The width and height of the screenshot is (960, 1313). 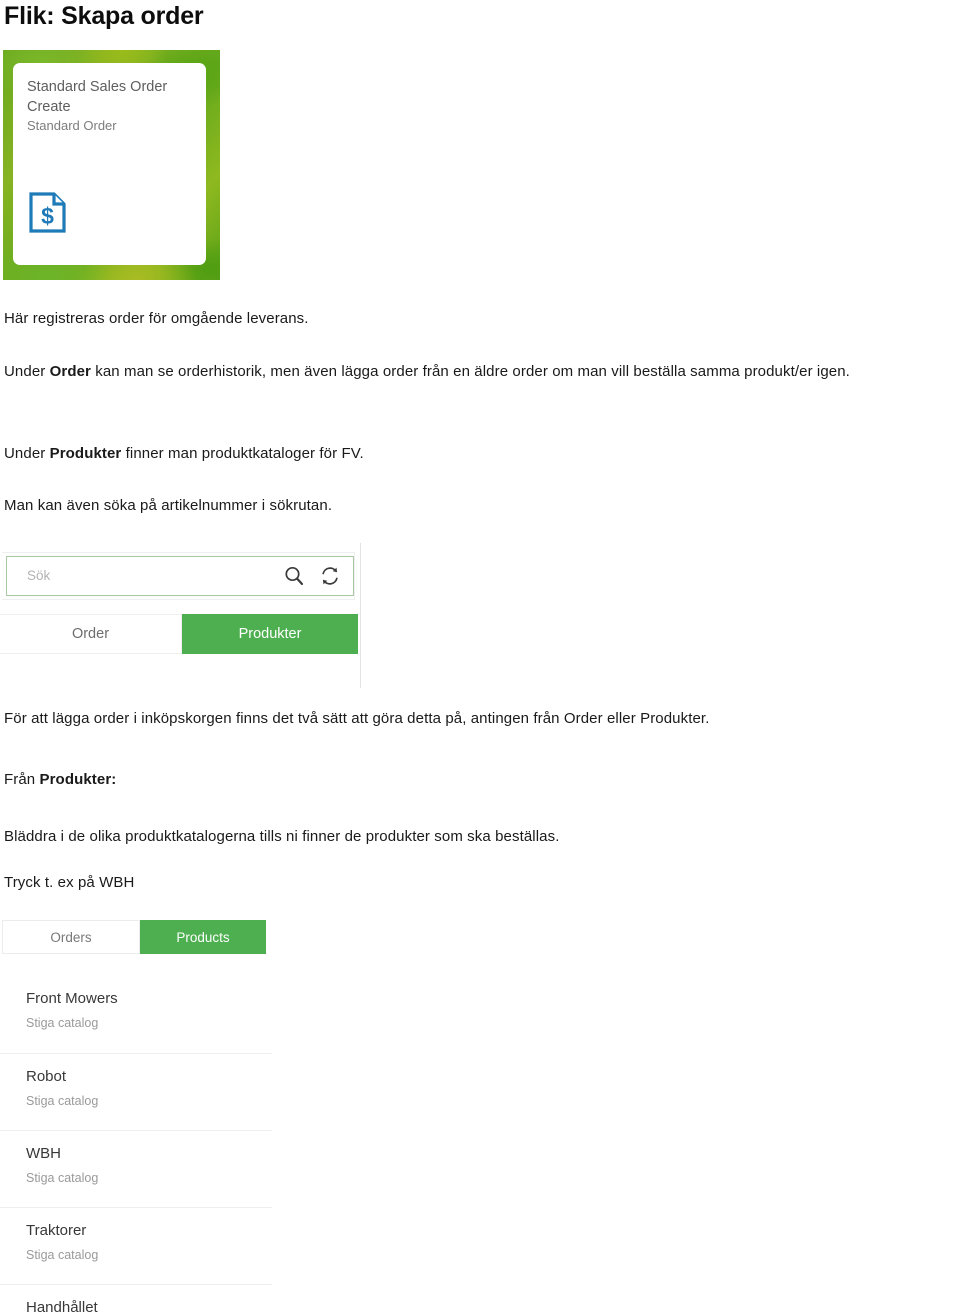 What do you see at coordinates (27, 371) in the screenshot?
I see `paragraph-order-text-before: Under` at bounding box center [27, 371].